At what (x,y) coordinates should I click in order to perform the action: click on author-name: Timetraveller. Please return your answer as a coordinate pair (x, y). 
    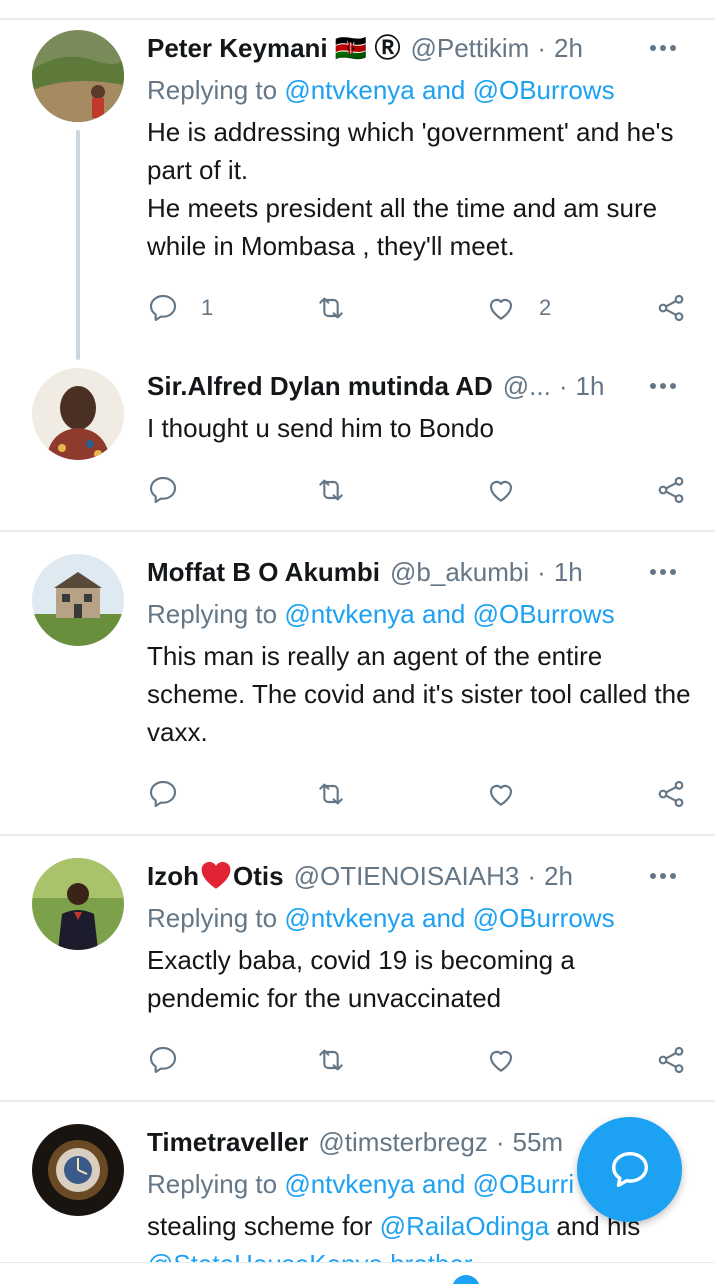
    Looking at the image, I should click on (227, 1142).